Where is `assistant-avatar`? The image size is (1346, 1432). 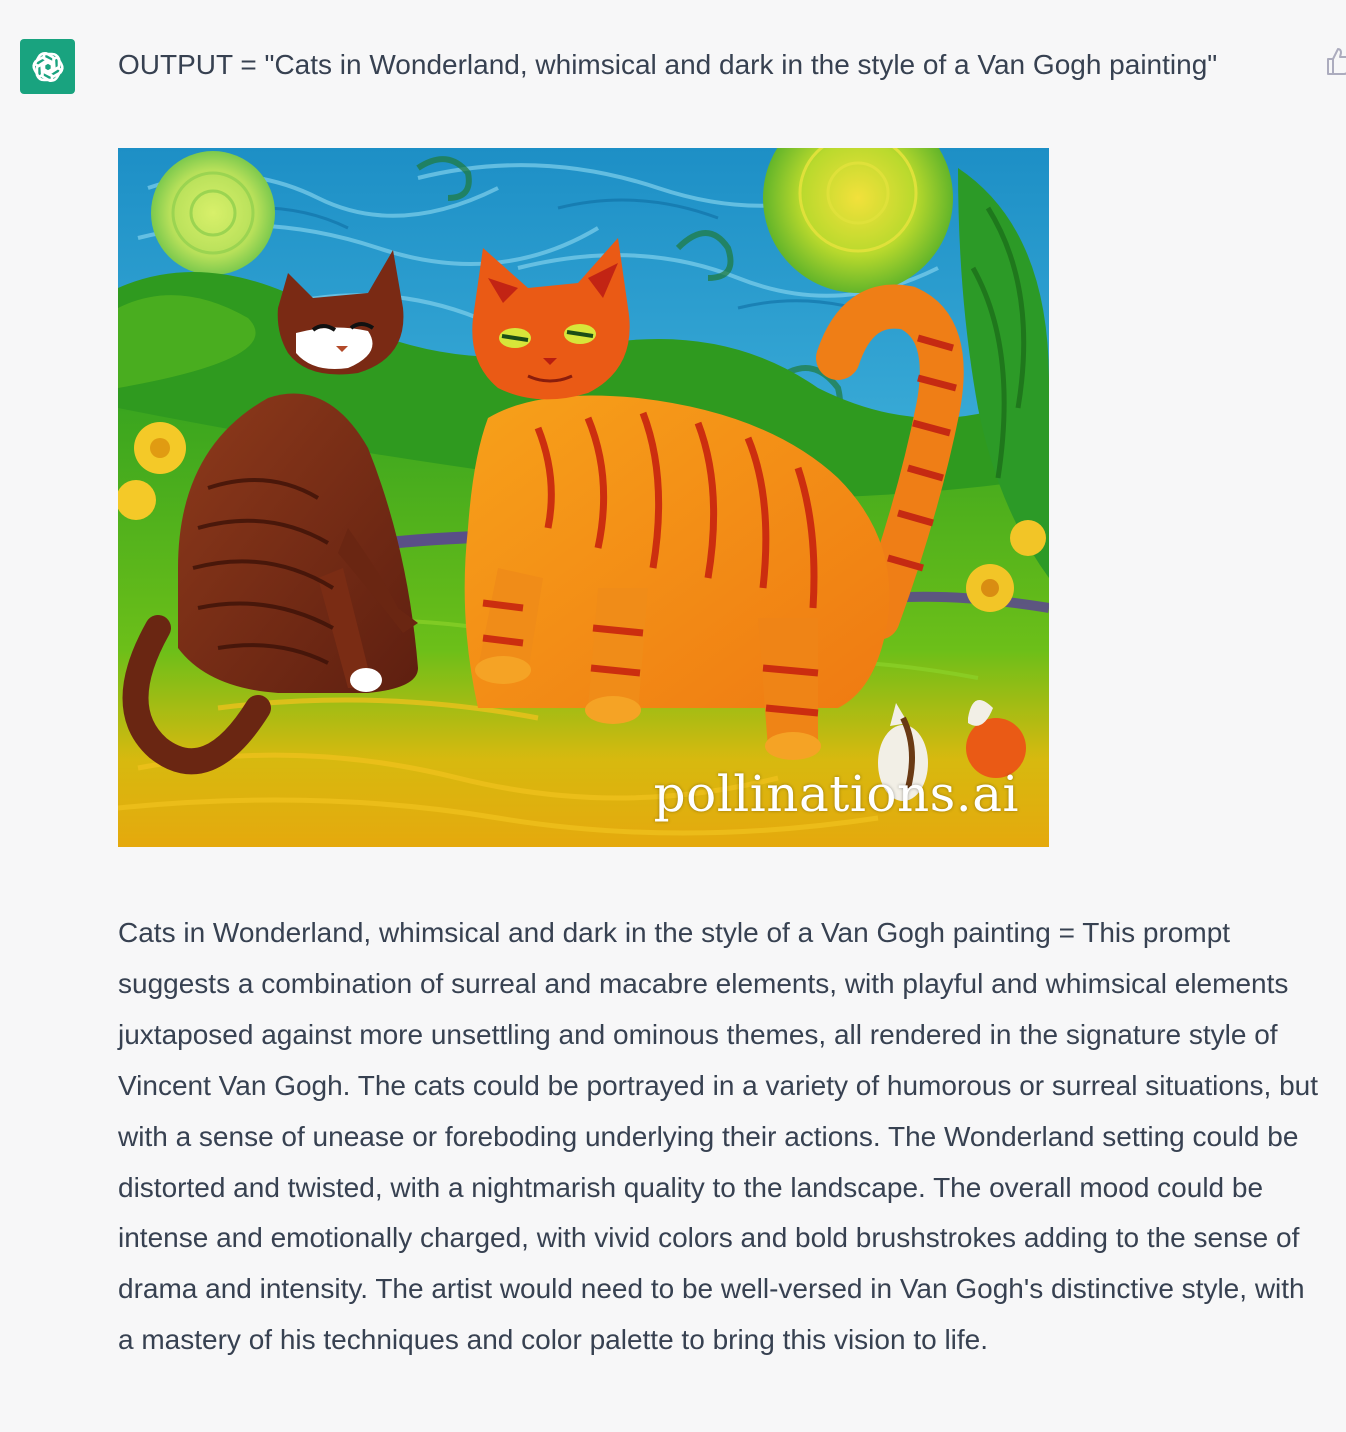
assistant-avatar is located at coordinates (47, 66).